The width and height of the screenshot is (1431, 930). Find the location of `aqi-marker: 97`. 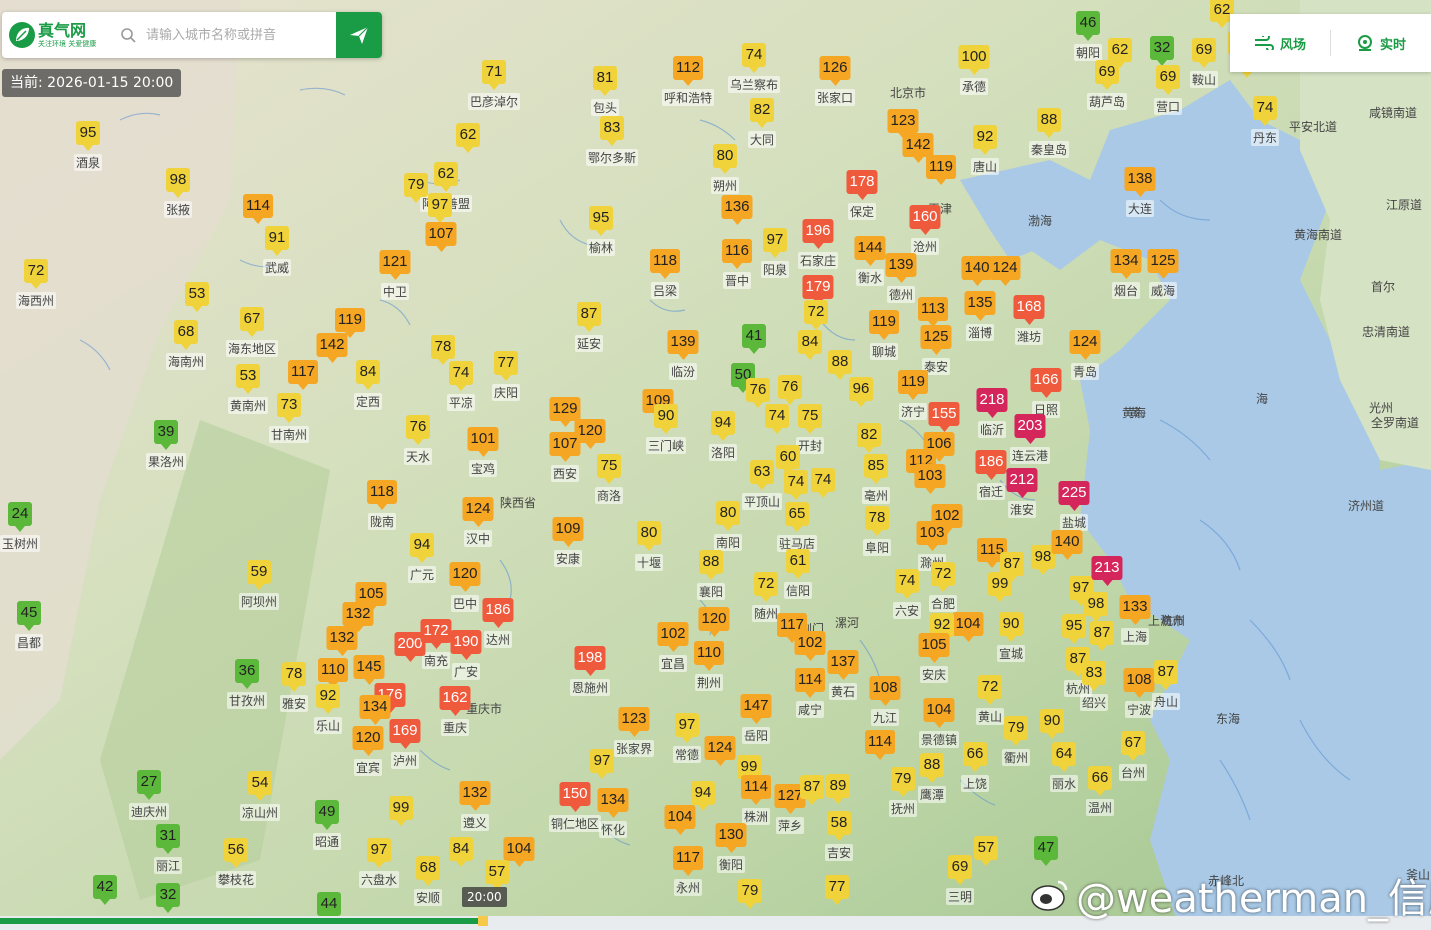

aqi-marker: 97 is located at coordinates (775, 243).